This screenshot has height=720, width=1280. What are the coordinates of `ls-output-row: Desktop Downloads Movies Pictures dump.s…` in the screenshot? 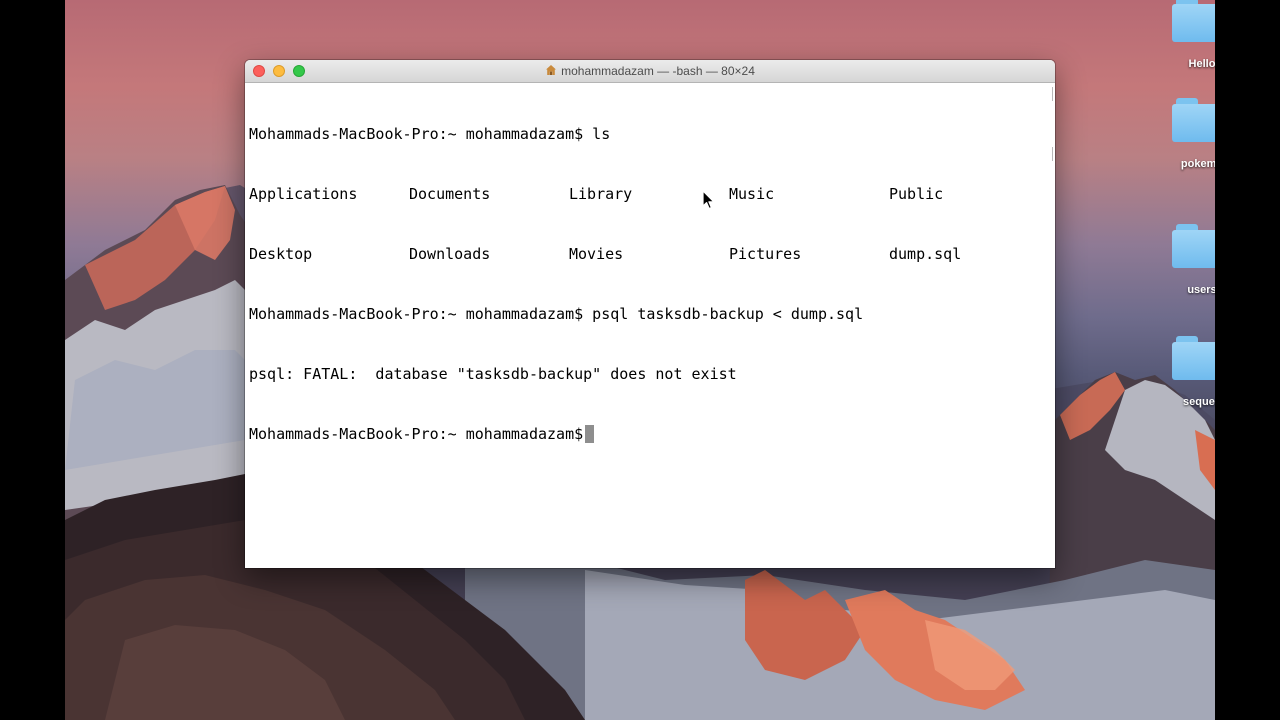 It's located at (652, 254).